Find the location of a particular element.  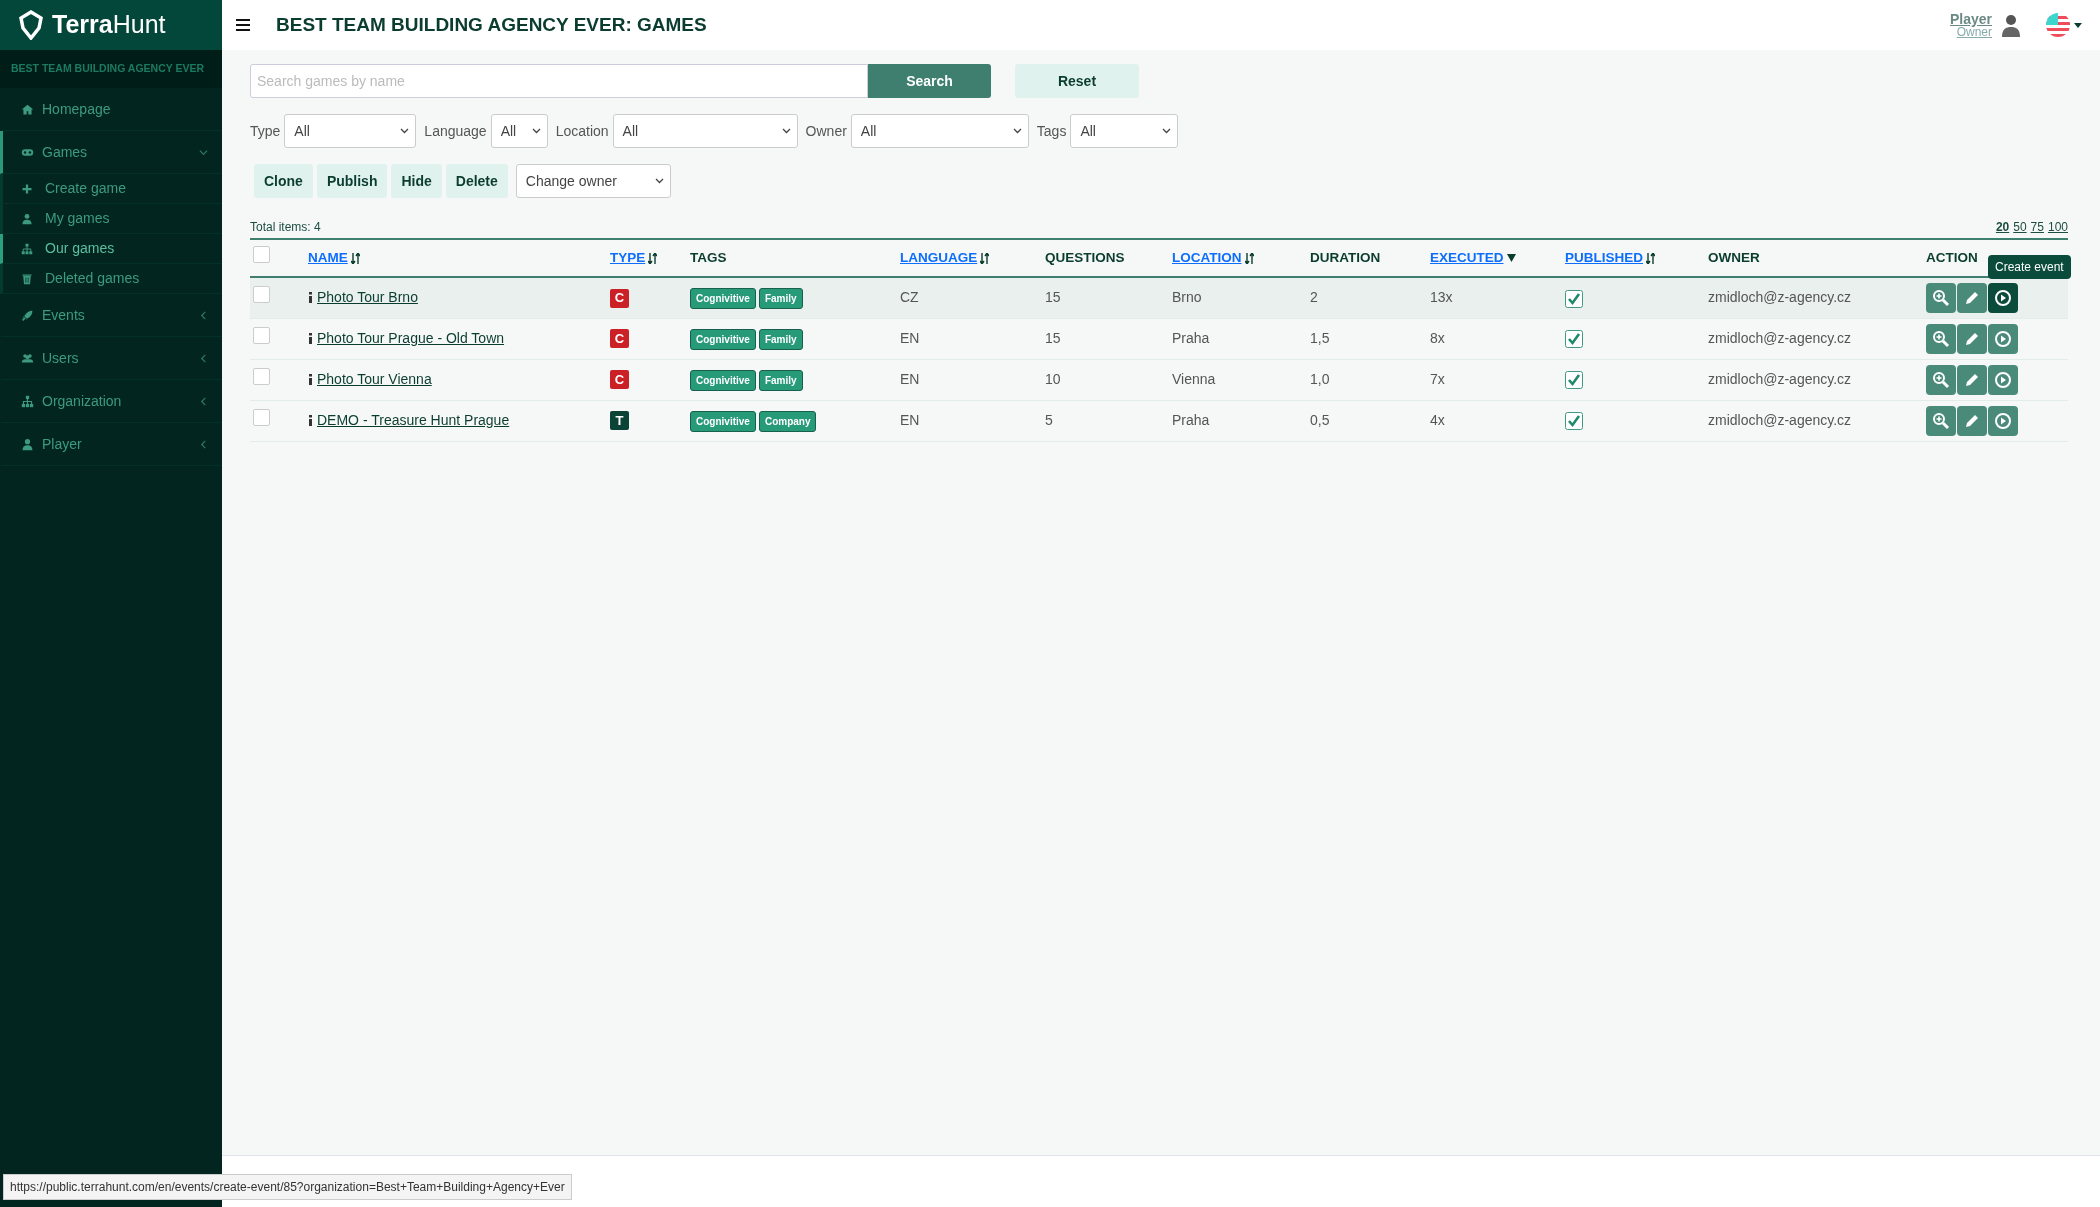

column-header: PUBLISHED is located at coordinates (1610, 258).